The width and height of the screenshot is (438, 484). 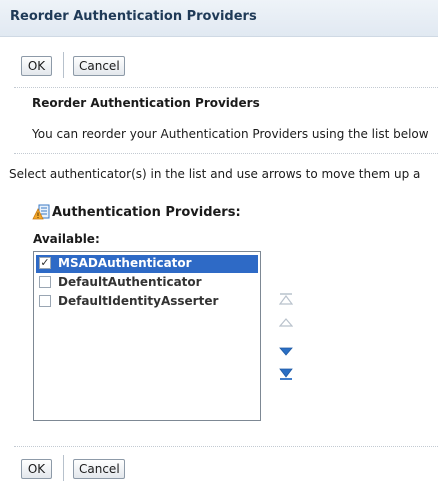 I want to click on page-header: Reorder Authentication Providers, so click(x=219, y=18).